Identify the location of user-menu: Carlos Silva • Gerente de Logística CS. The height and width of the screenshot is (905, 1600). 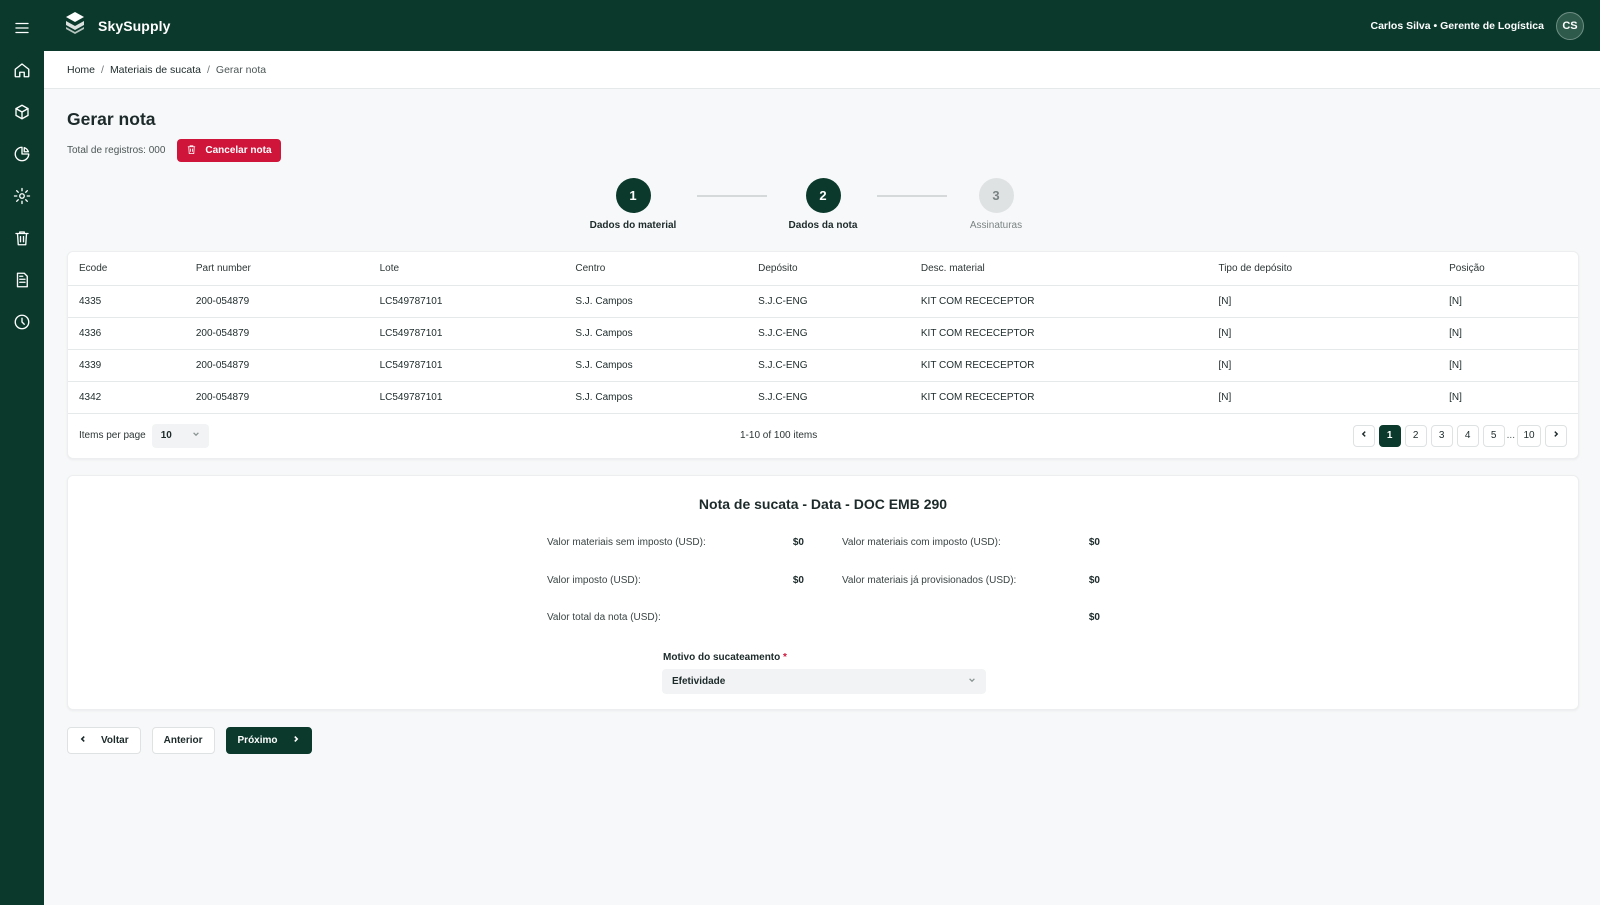
(1477, 25).